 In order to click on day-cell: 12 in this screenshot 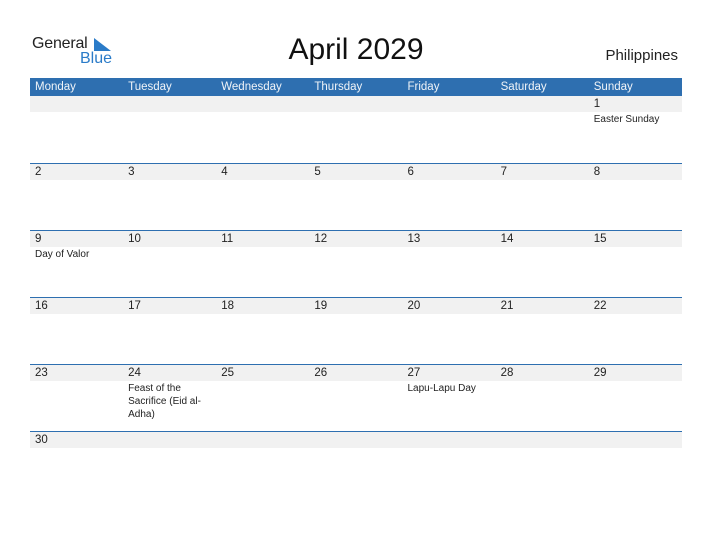, I will do `click(355, 246)`.